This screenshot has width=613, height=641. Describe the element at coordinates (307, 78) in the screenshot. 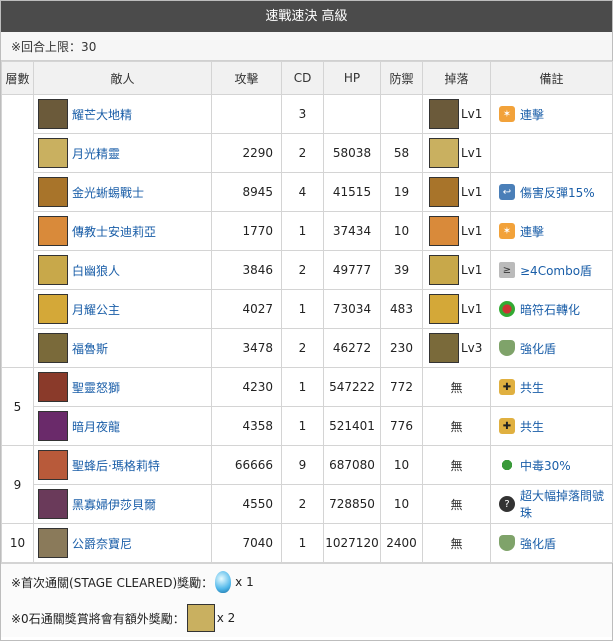

I see `table-header-row: 層數 敵人 攻擊 CD HP 防禦 掉落 備註` at that location.